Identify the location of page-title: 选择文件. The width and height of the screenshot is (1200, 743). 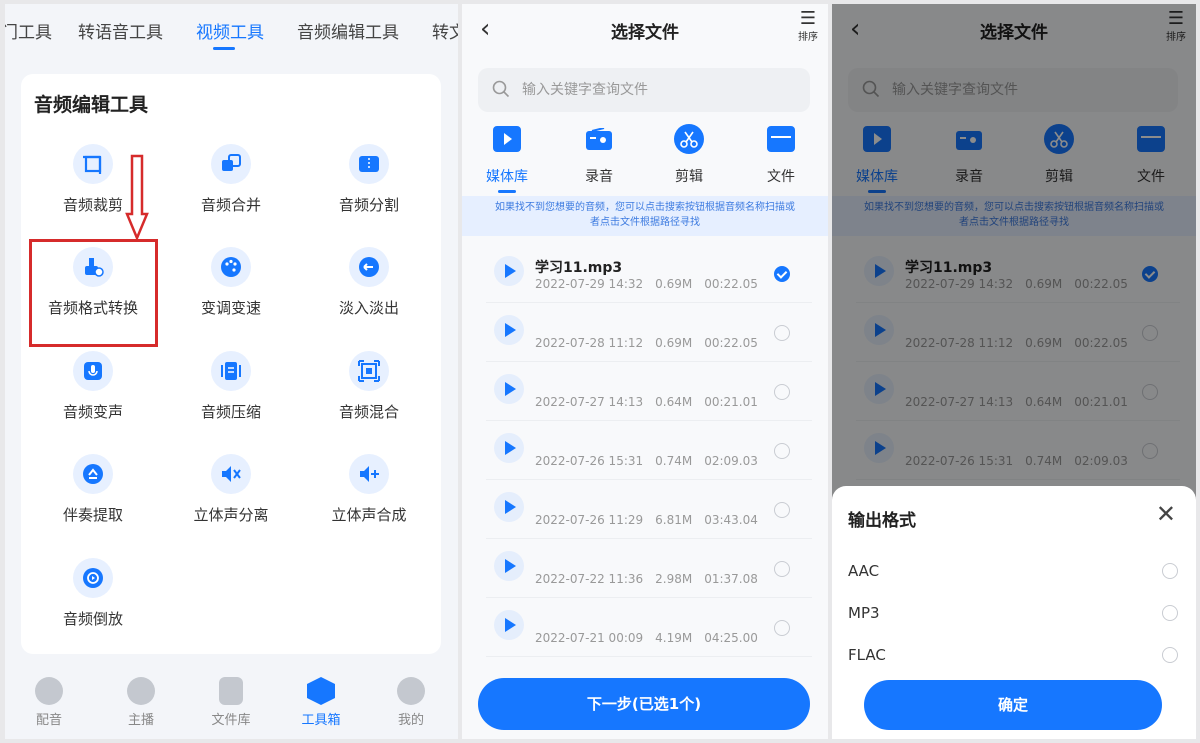
(645, 33).